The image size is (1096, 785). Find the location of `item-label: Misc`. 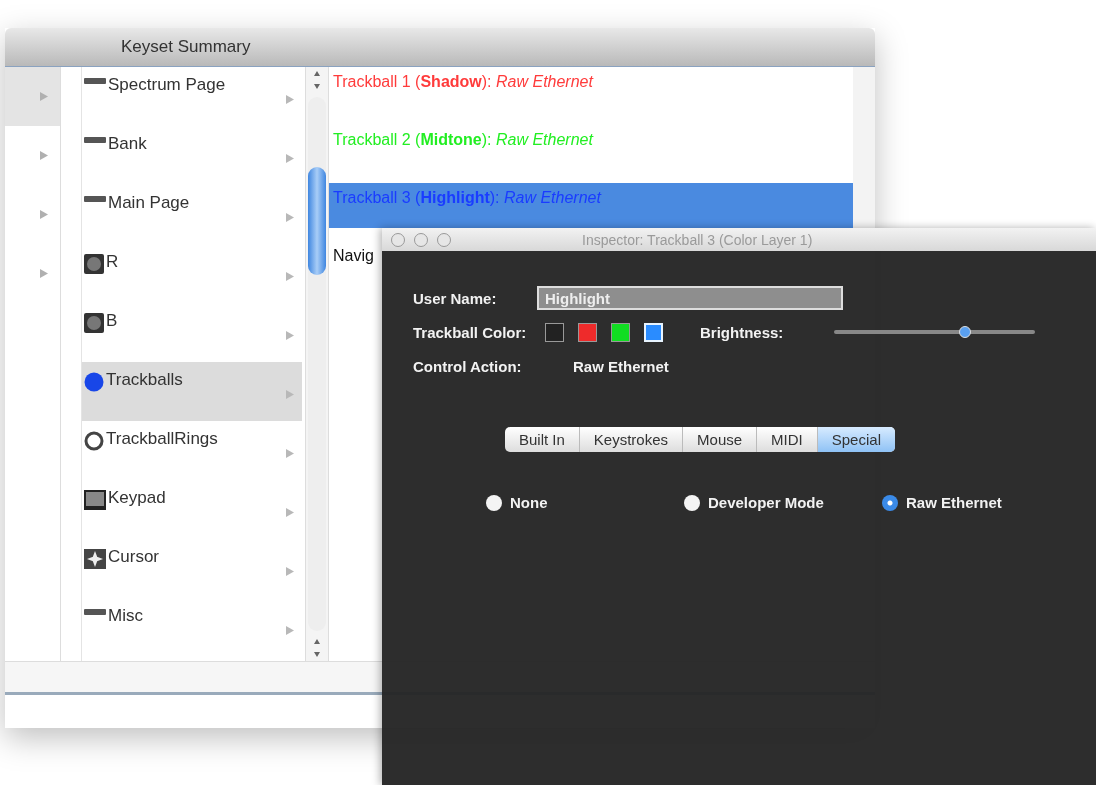

item-label: Misc is located at coordinates (125, 616).